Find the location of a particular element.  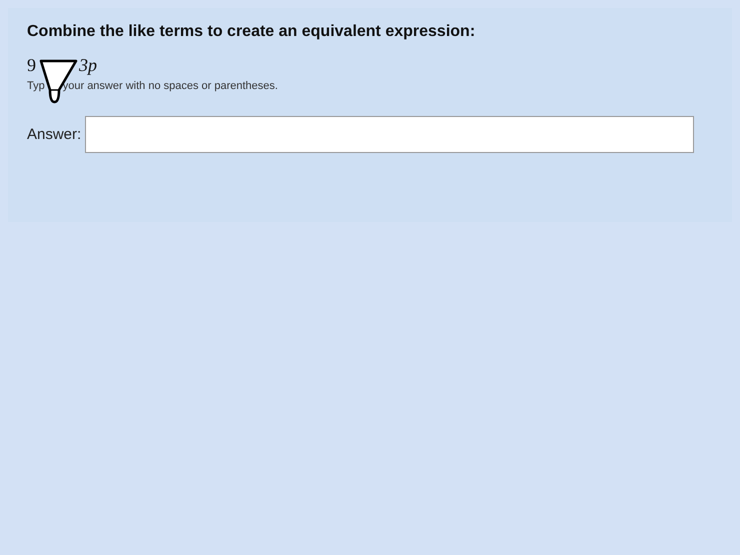

question-title: Combine the like terms to create an equivalent expression: is located at coordinates (251, 32).